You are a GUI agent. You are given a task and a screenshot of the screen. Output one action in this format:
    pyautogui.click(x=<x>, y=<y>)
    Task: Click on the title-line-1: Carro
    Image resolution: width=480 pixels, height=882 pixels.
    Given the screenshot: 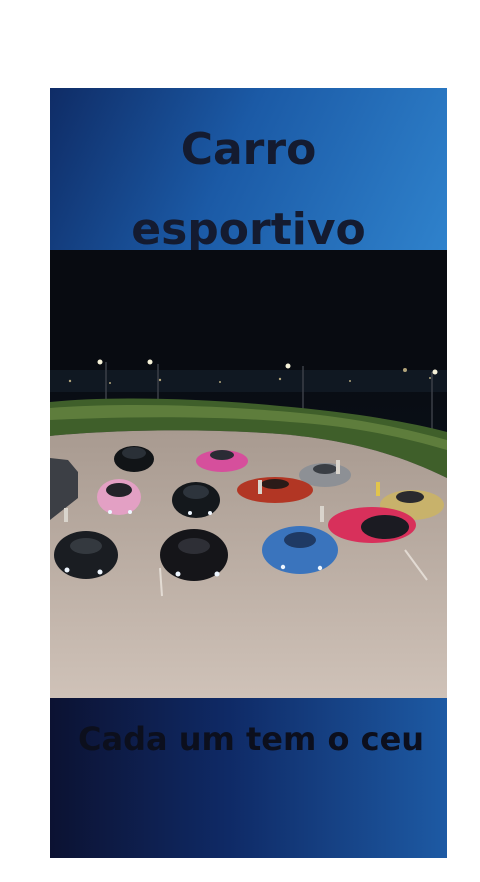 What is the action you would take?
    pyautogui.click(x=248, y=149)
    